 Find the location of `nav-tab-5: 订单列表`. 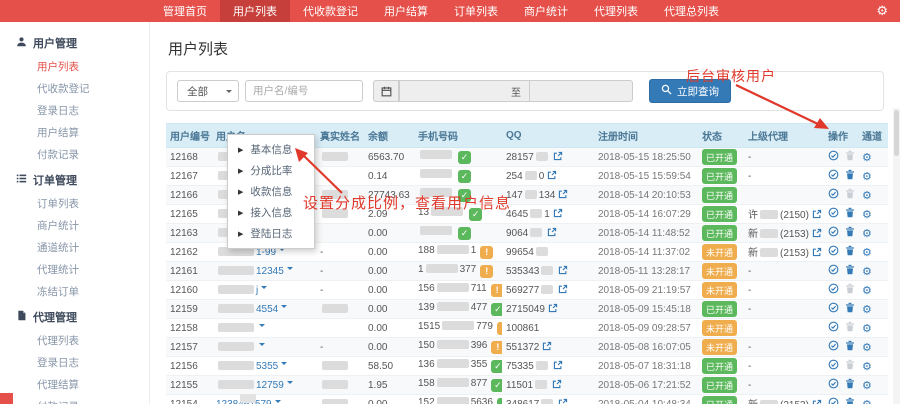

nav-tab-5: 订单列表 is located at coordinates (476, 11).